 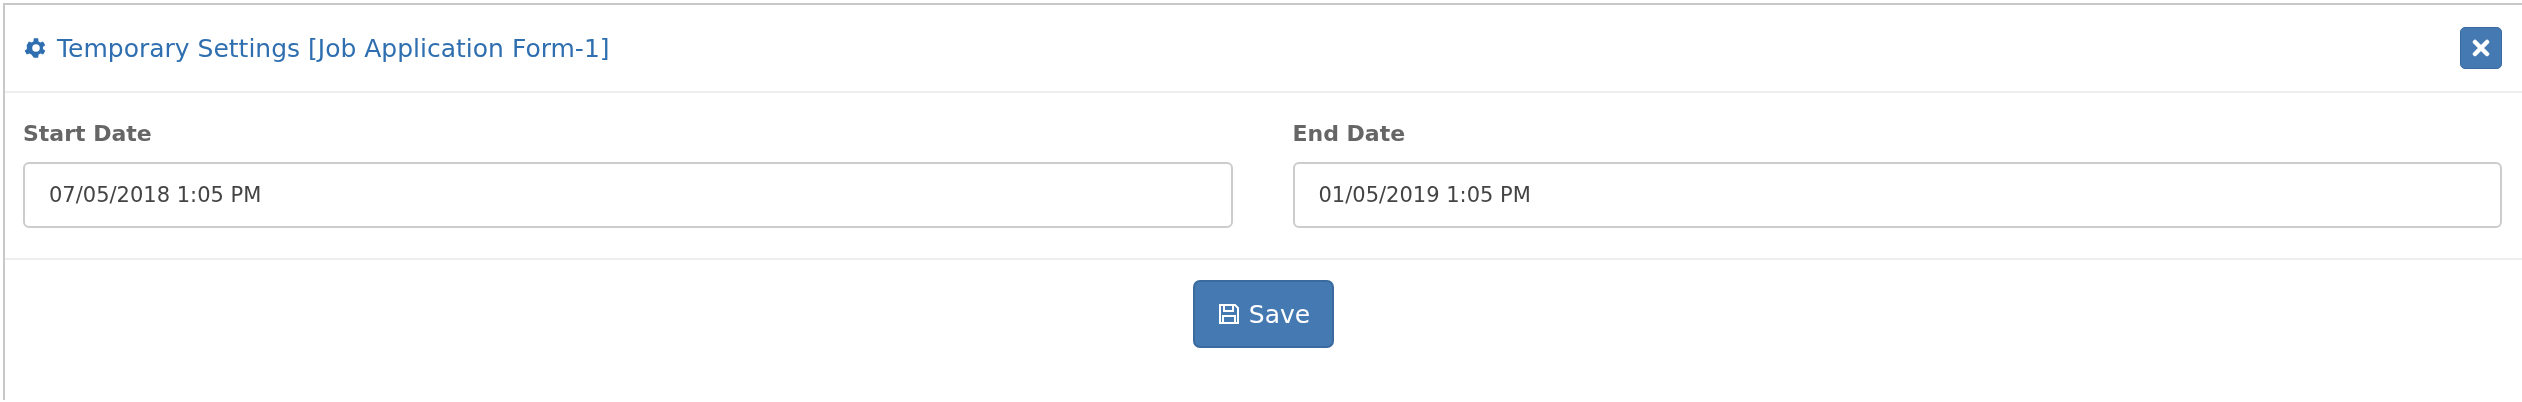 I want to click on dialog-title: Temporary Settings [Job Application Form-1], so click(x=333, y=48).